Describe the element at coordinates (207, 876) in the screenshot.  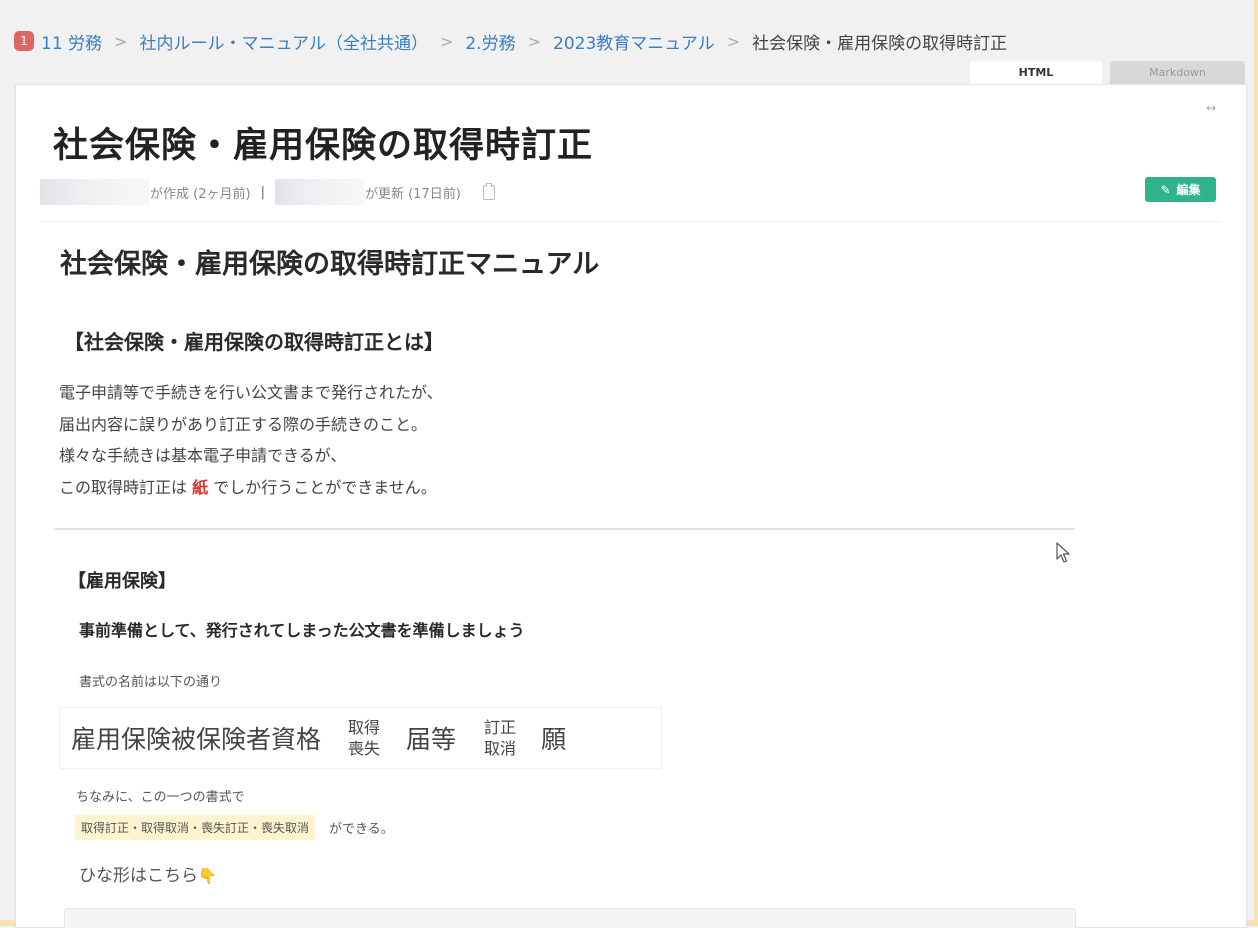
I see `pointing-hand-icon: 👇` at that location.